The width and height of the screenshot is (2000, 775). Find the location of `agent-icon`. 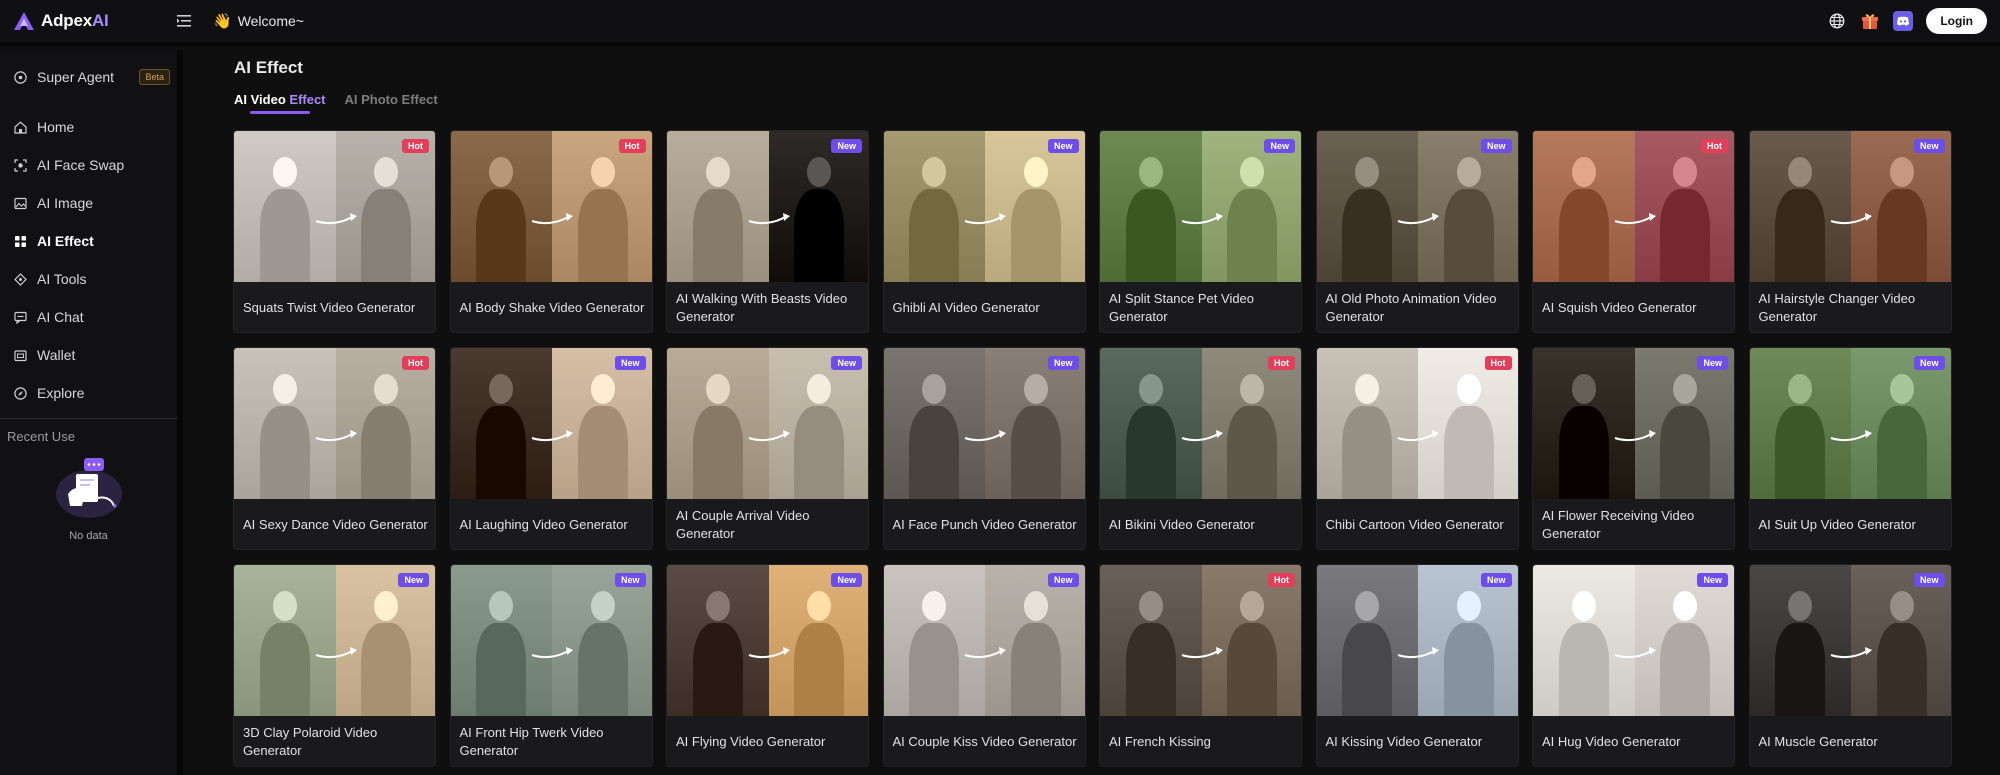

agent-icon is located at coordinates (20, 77).